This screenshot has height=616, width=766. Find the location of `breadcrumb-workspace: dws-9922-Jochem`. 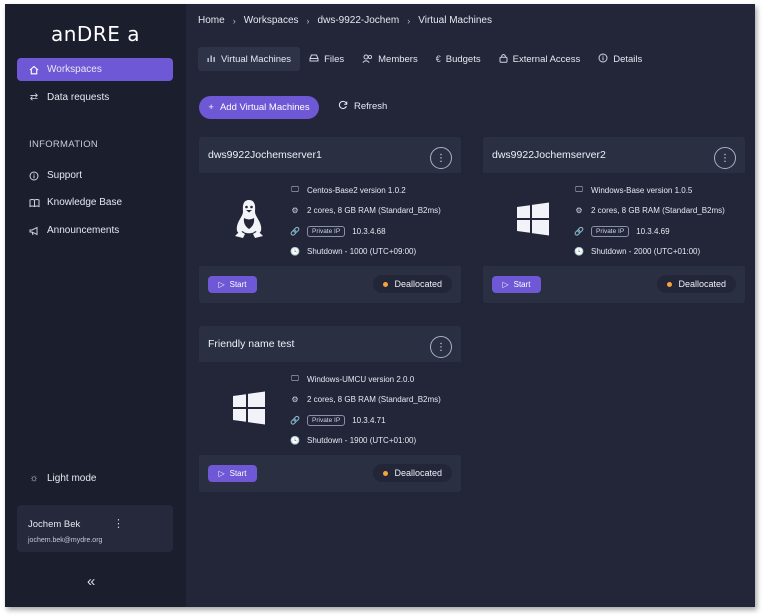

breadcrumb-workspace: dws-9922-Jochem is located at coordinates (359, 20).